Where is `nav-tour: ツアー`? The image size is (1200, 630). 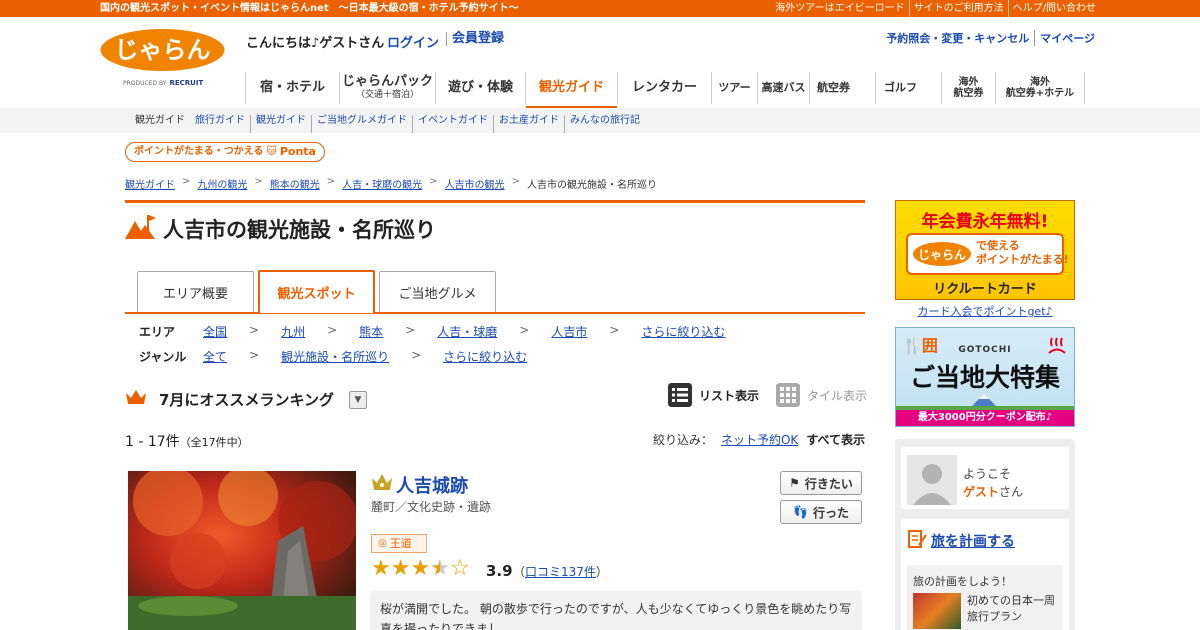 nav-tour: ツアー is located at coordinates (734, 88).